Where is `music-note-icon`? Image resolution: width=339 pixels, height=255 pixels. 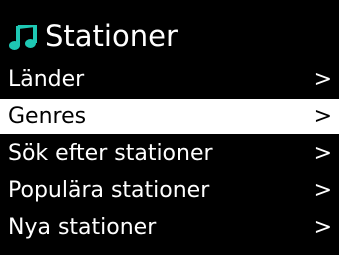
music-note-icon is located at coordinates (23, 37).